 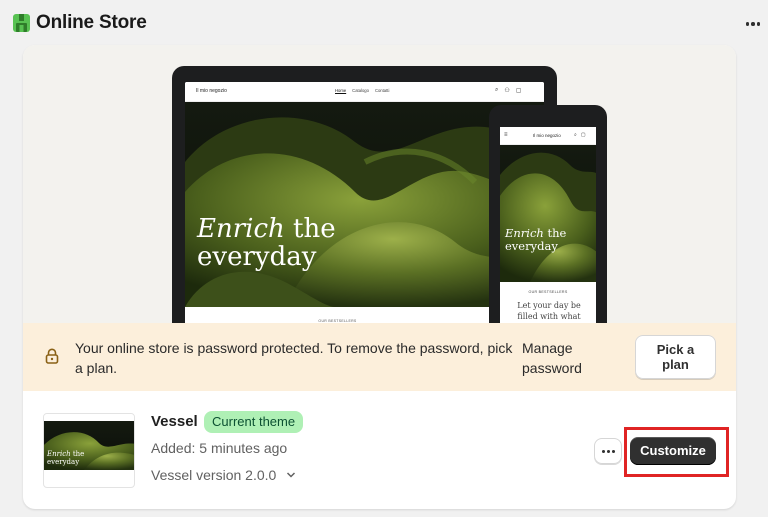 What do you see at coordinates (266, 243) in the screenshot?
I see `hero-headline: Enrich the everyday` at bounding box center [266, 243].